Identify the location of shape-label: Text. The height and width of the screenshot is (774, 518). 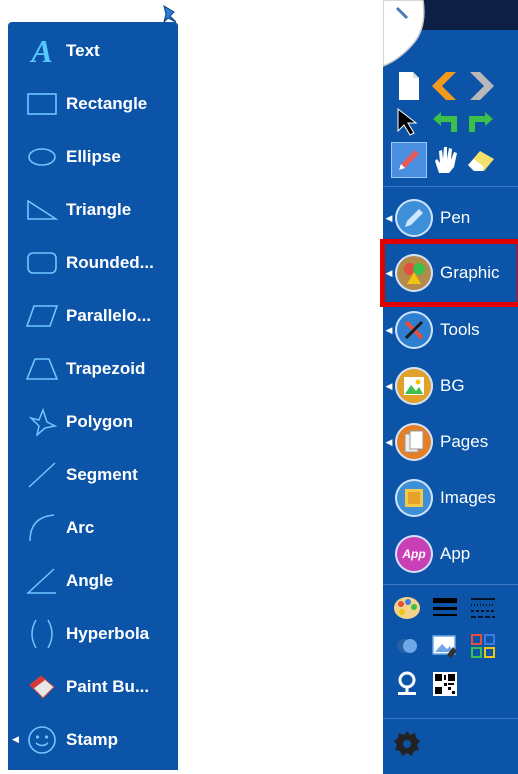
(83, 50).